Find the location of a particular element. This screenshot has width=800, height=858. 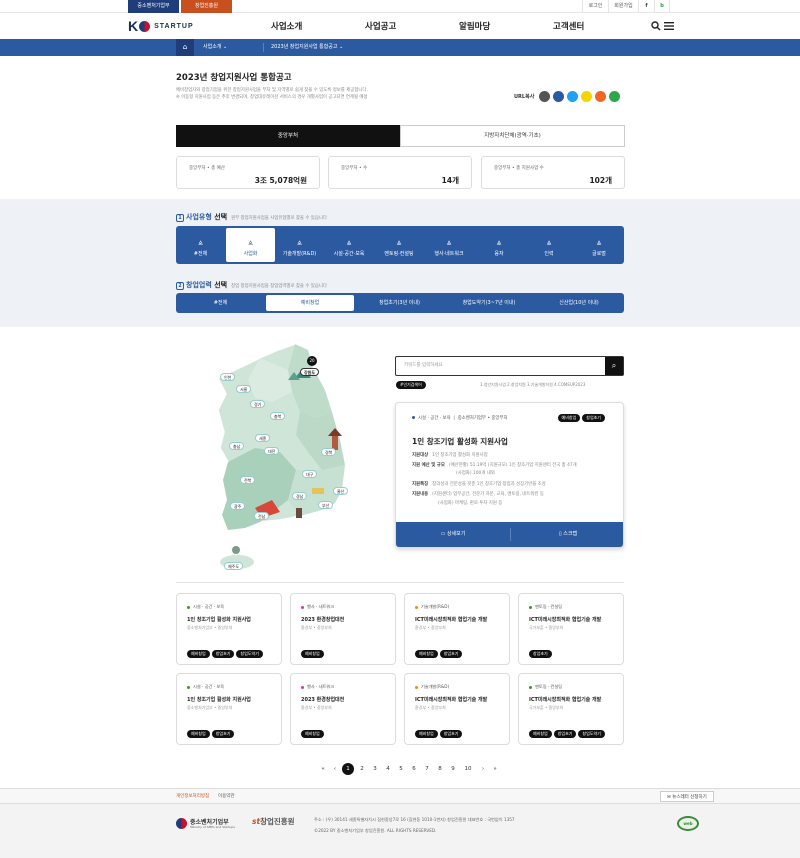

terms-link: 이용약관 is located at coordinates (226, 797).